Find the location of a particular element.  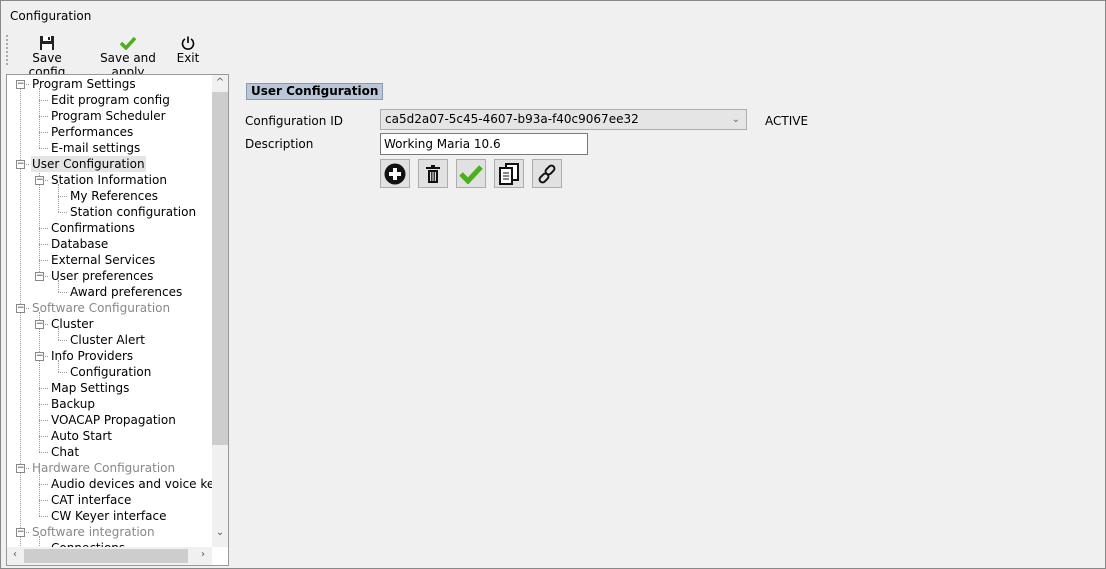

tree-item: Confirmations is located at coordinates (93, 228).